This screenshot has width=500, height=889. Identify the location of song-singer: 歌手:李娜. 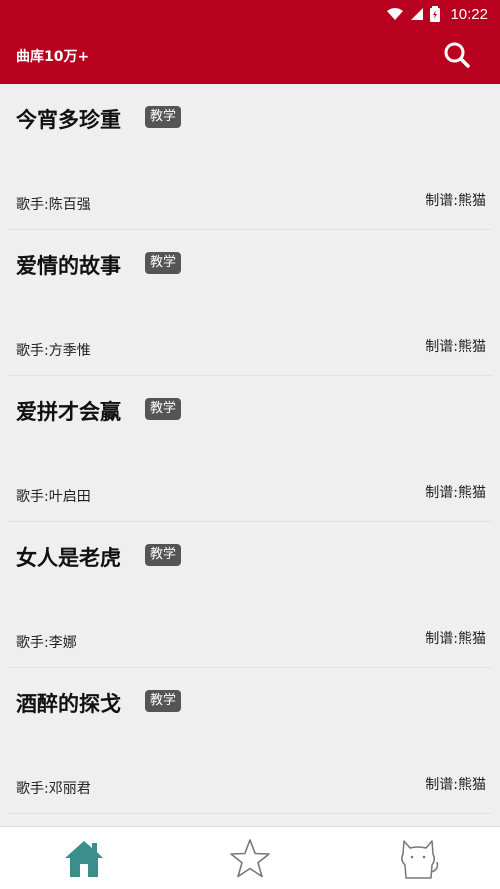
(46, 643).